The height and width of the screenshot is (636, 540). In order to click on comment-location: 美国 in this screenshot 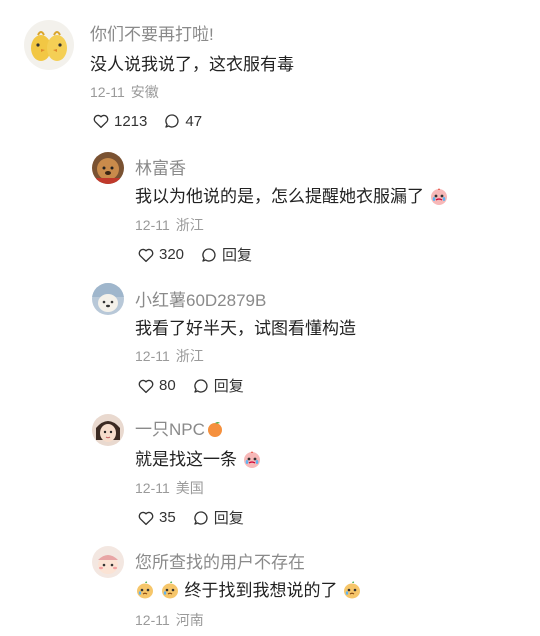, I will do `click(189, 488)`.